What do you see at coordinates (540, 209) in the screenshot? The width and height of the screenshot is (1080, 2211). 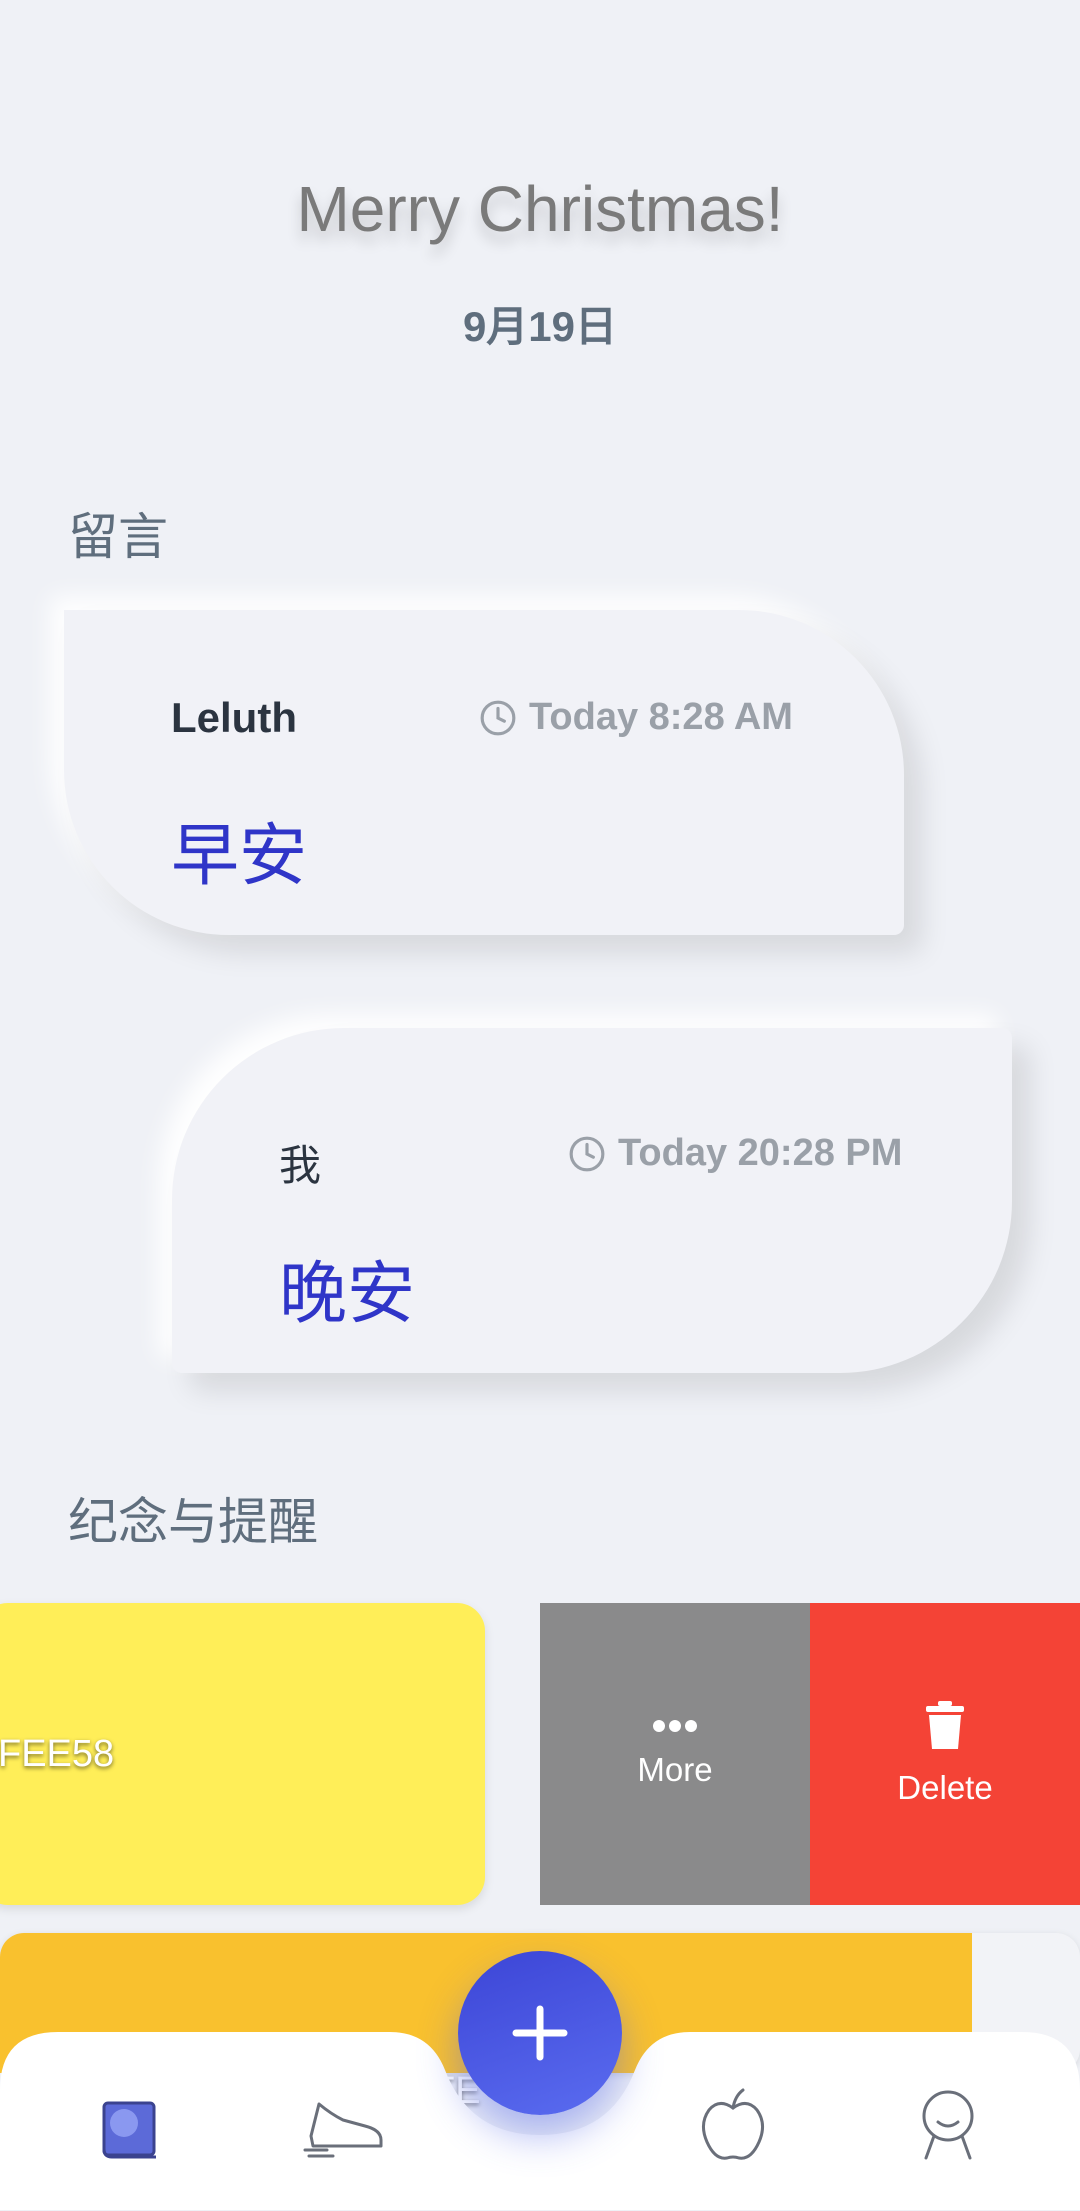 I see `page-title: Merry Christmas!` at bounding box center [540, 209].